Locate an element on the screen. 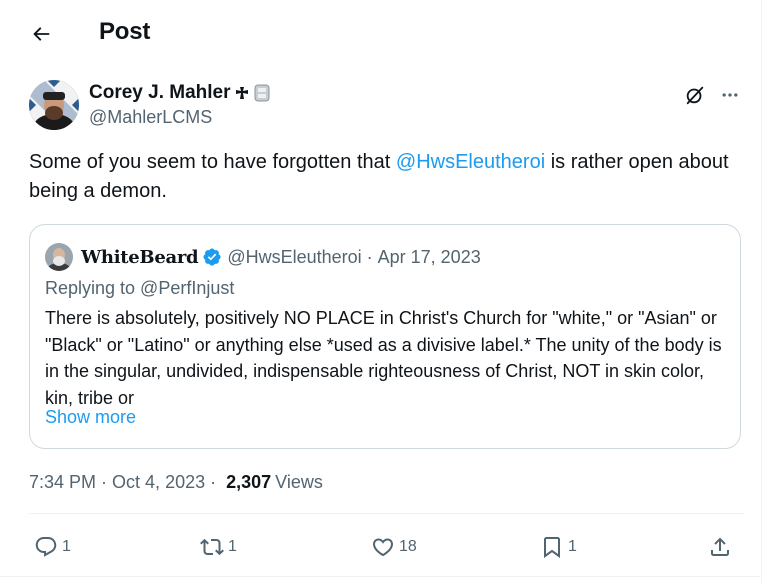  like-button: 18 is located at coordinates (394, 547).